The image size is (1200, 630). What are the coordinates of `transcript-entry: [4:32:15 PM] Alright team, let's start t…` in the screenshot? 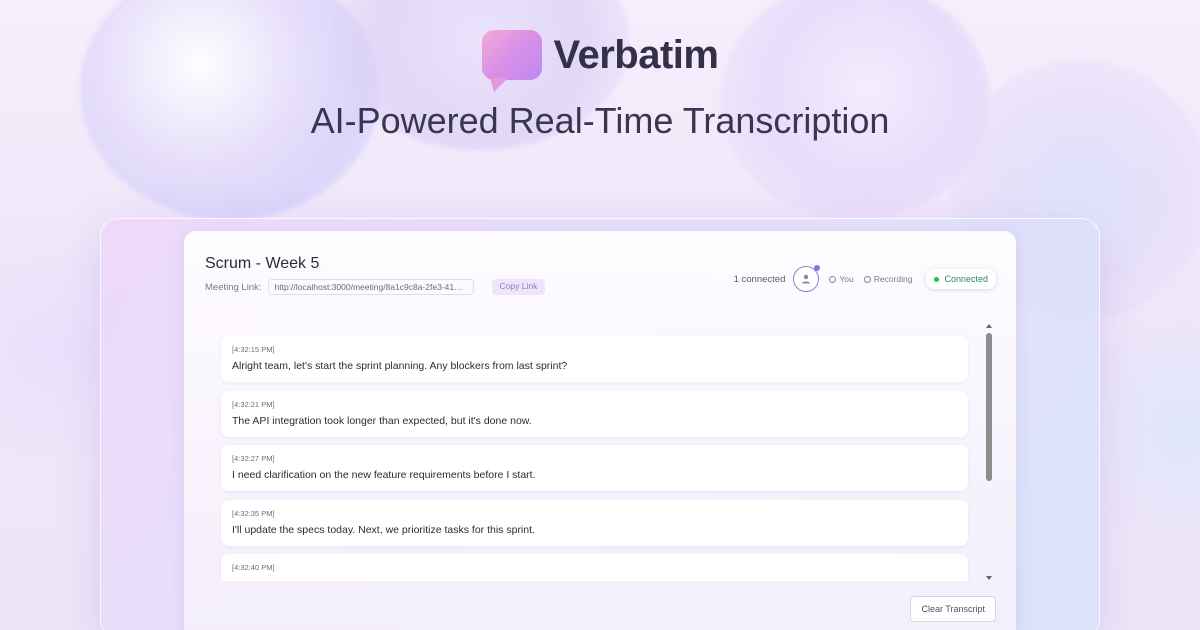 It's located at (594, 359).